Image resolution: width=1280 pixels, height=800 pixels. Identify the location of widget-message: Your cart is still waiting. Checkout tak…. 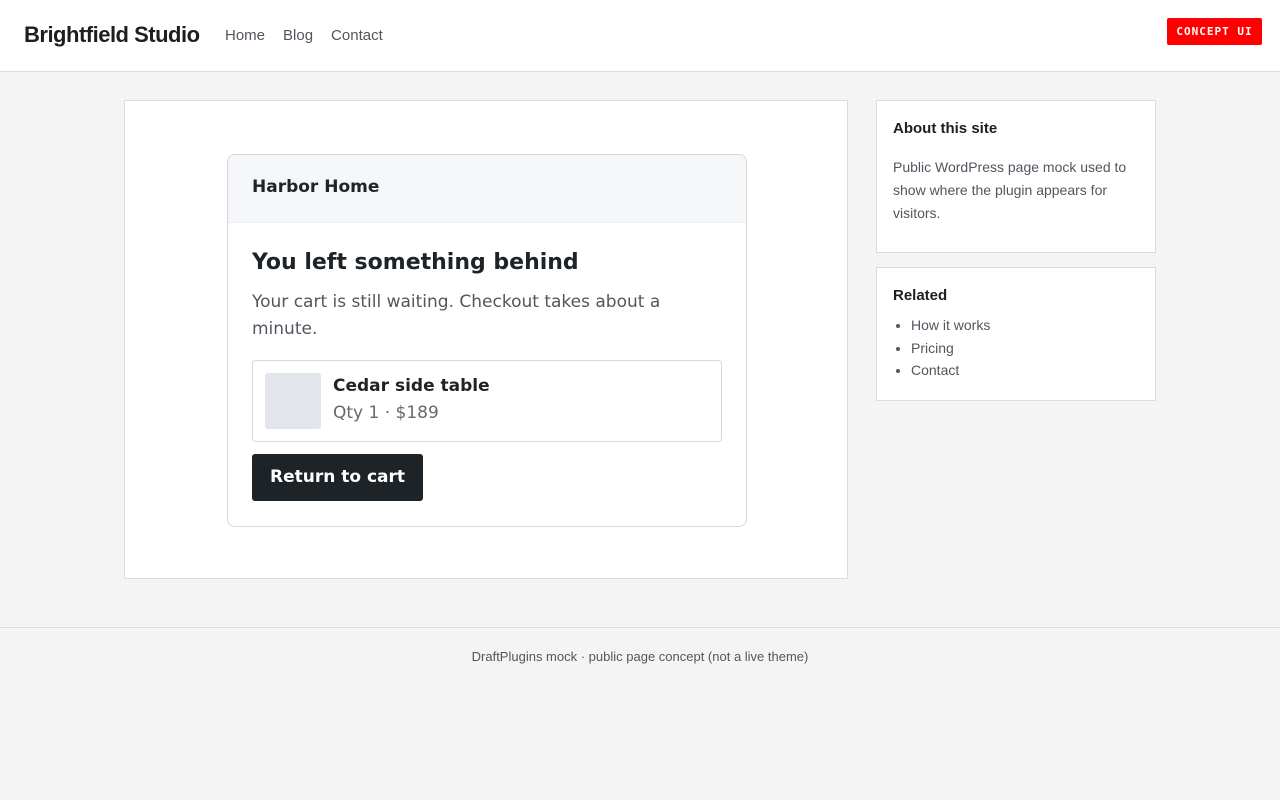
(456, 315).